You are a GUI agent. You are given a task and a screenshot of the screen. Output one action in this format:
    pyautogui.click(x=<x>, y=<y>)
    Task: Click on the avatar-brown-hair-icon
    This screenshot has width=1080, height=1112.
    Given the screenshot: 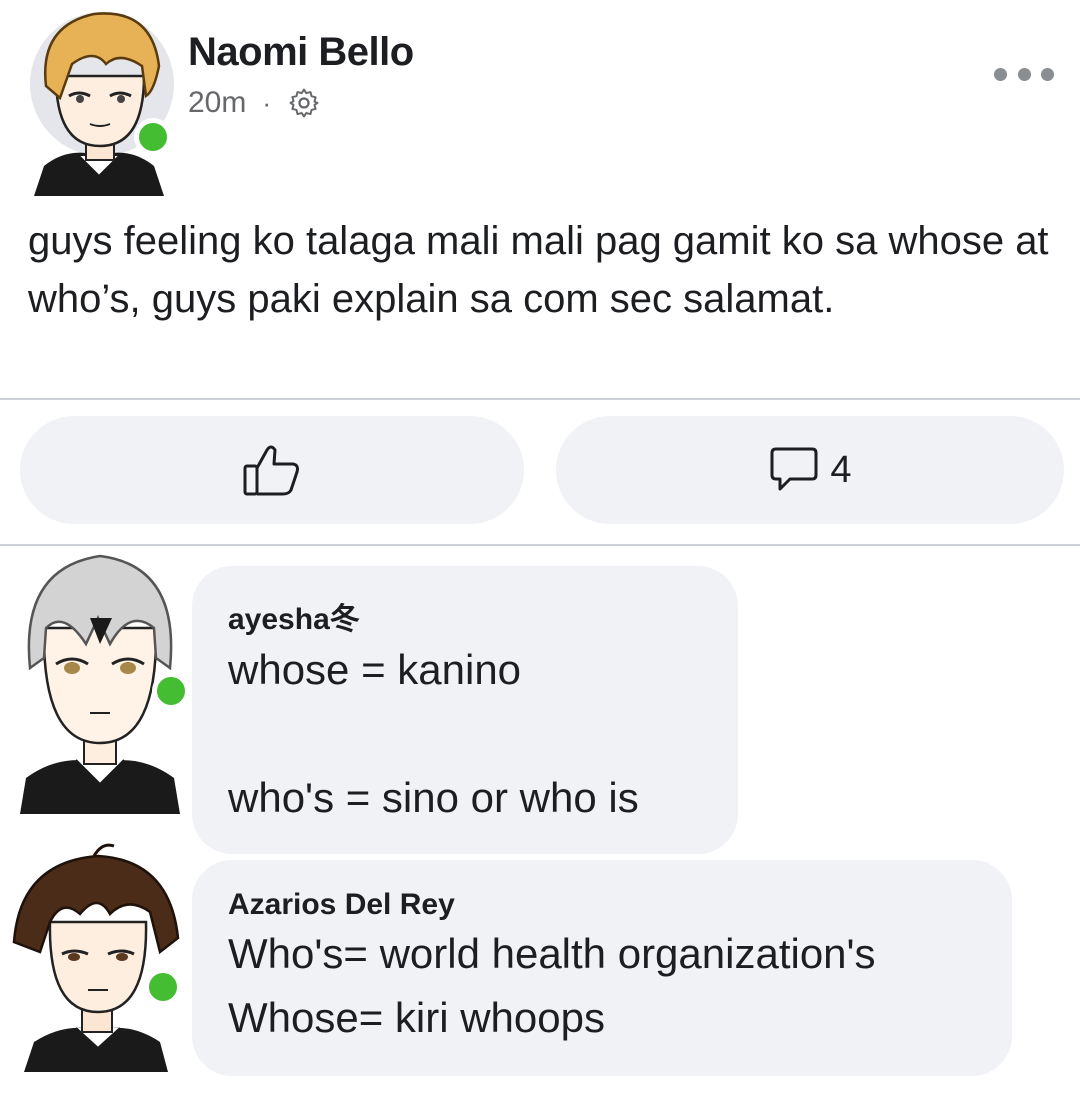 What is the action you would take?
    pyautogui.click(x=96, y=957)
    